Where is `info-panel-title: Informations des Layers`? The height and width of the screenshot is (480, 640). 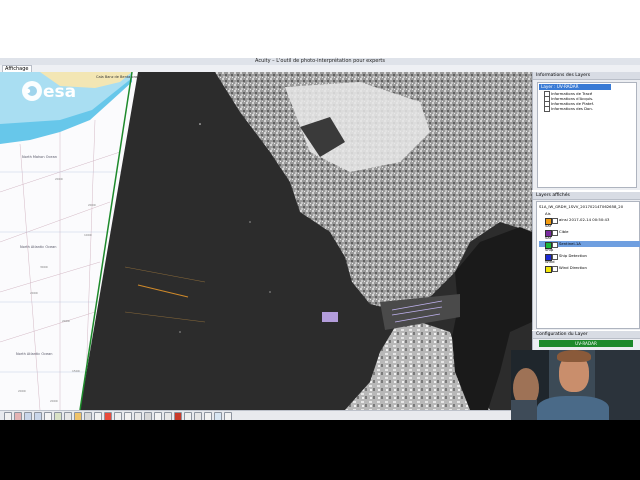
info-panel-title: Informations des Layers is located at coordinates (586, 76).